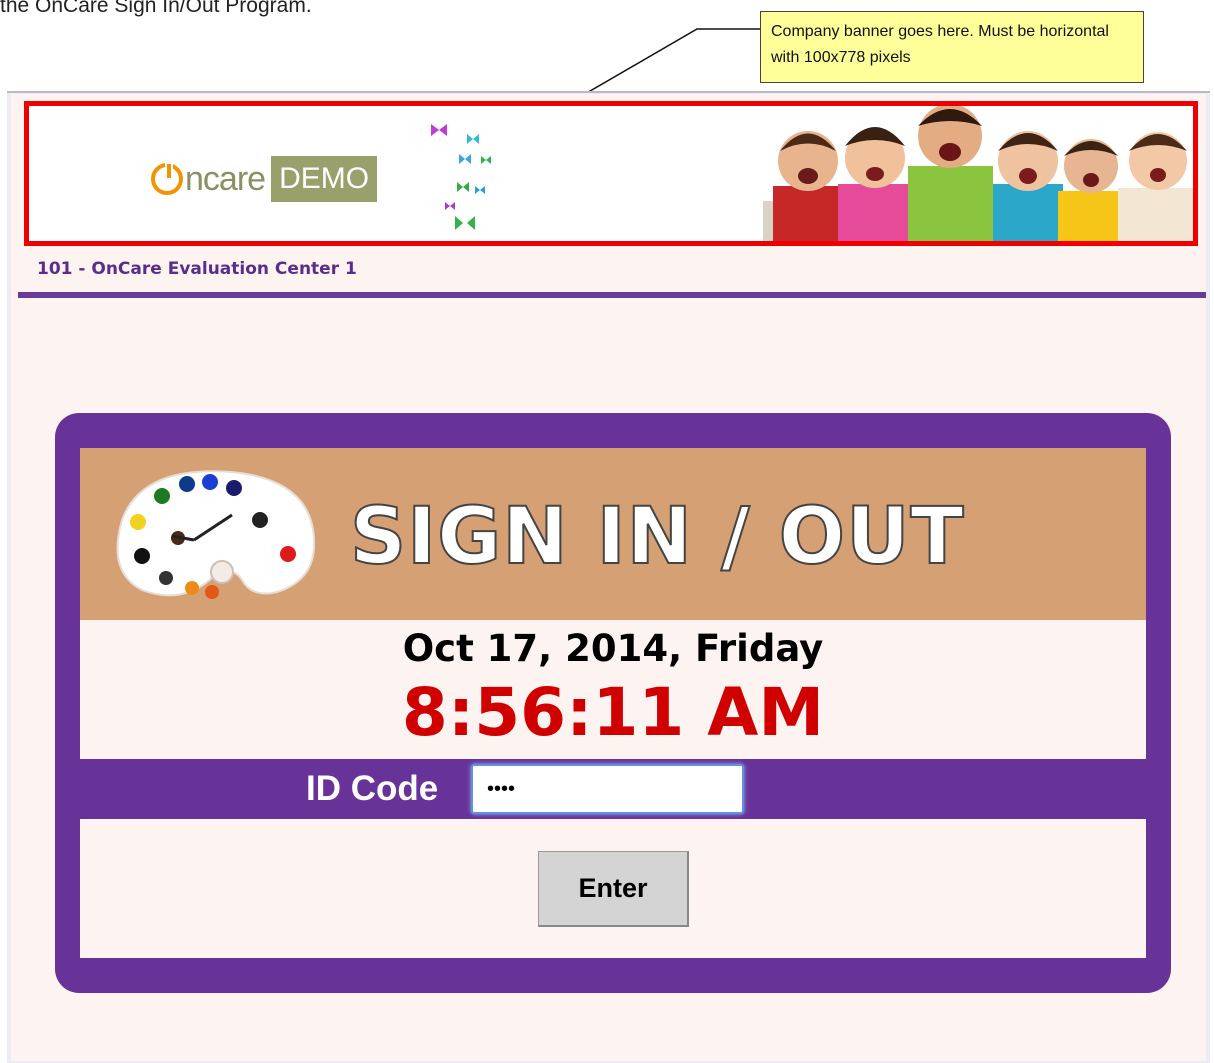 The image size is (1214, 1063). I want to click on current-time: 8:56:11 AM, so click(613, 712).